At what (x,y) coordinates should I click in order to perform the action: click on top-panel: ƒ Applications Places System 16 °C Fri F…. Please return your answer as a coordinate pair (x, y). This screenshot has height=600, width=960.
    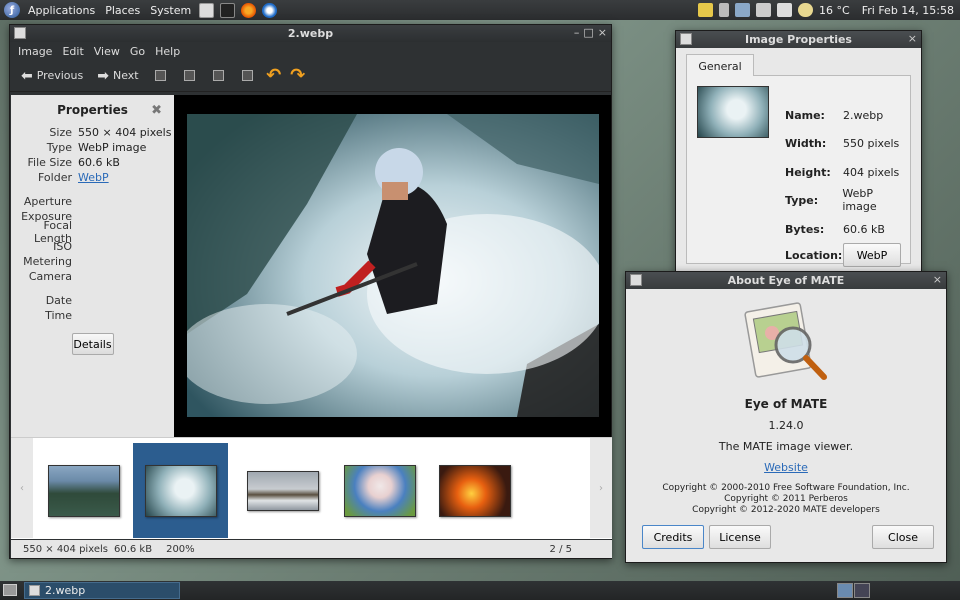
    Looking at the image, I should click on (480, 10).